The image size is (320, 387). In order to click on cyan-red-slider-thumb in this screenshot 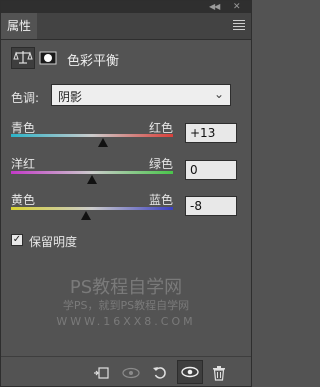, I will do `click(102, 142)`.